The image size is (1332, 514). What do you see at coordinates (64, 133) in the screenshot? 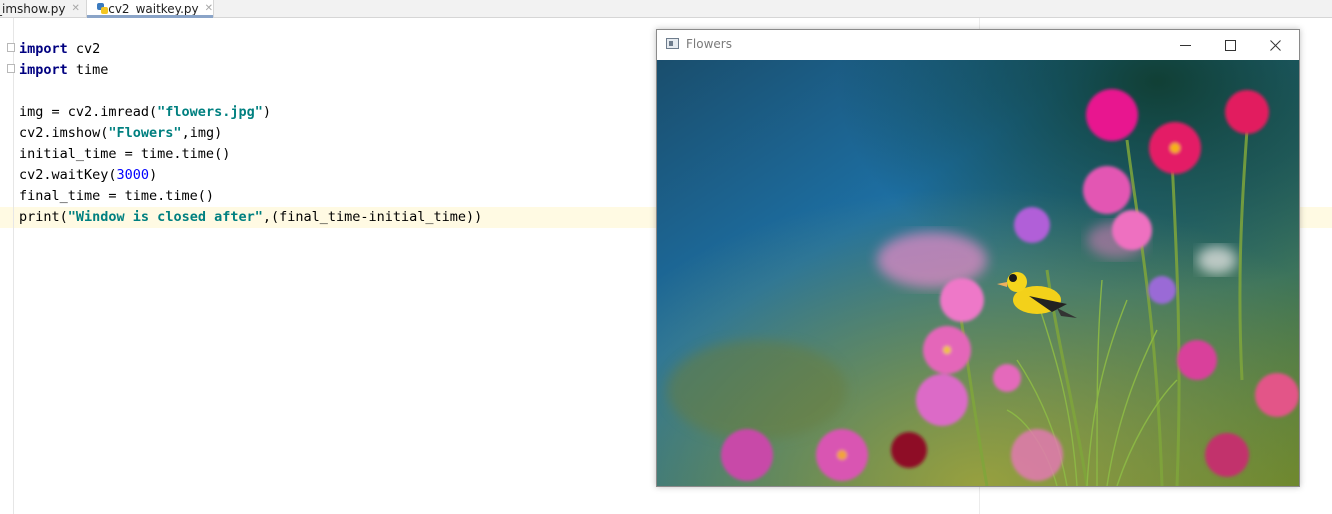
I see `code-text: cv2.imshow(` at bounding box center [64, 133].